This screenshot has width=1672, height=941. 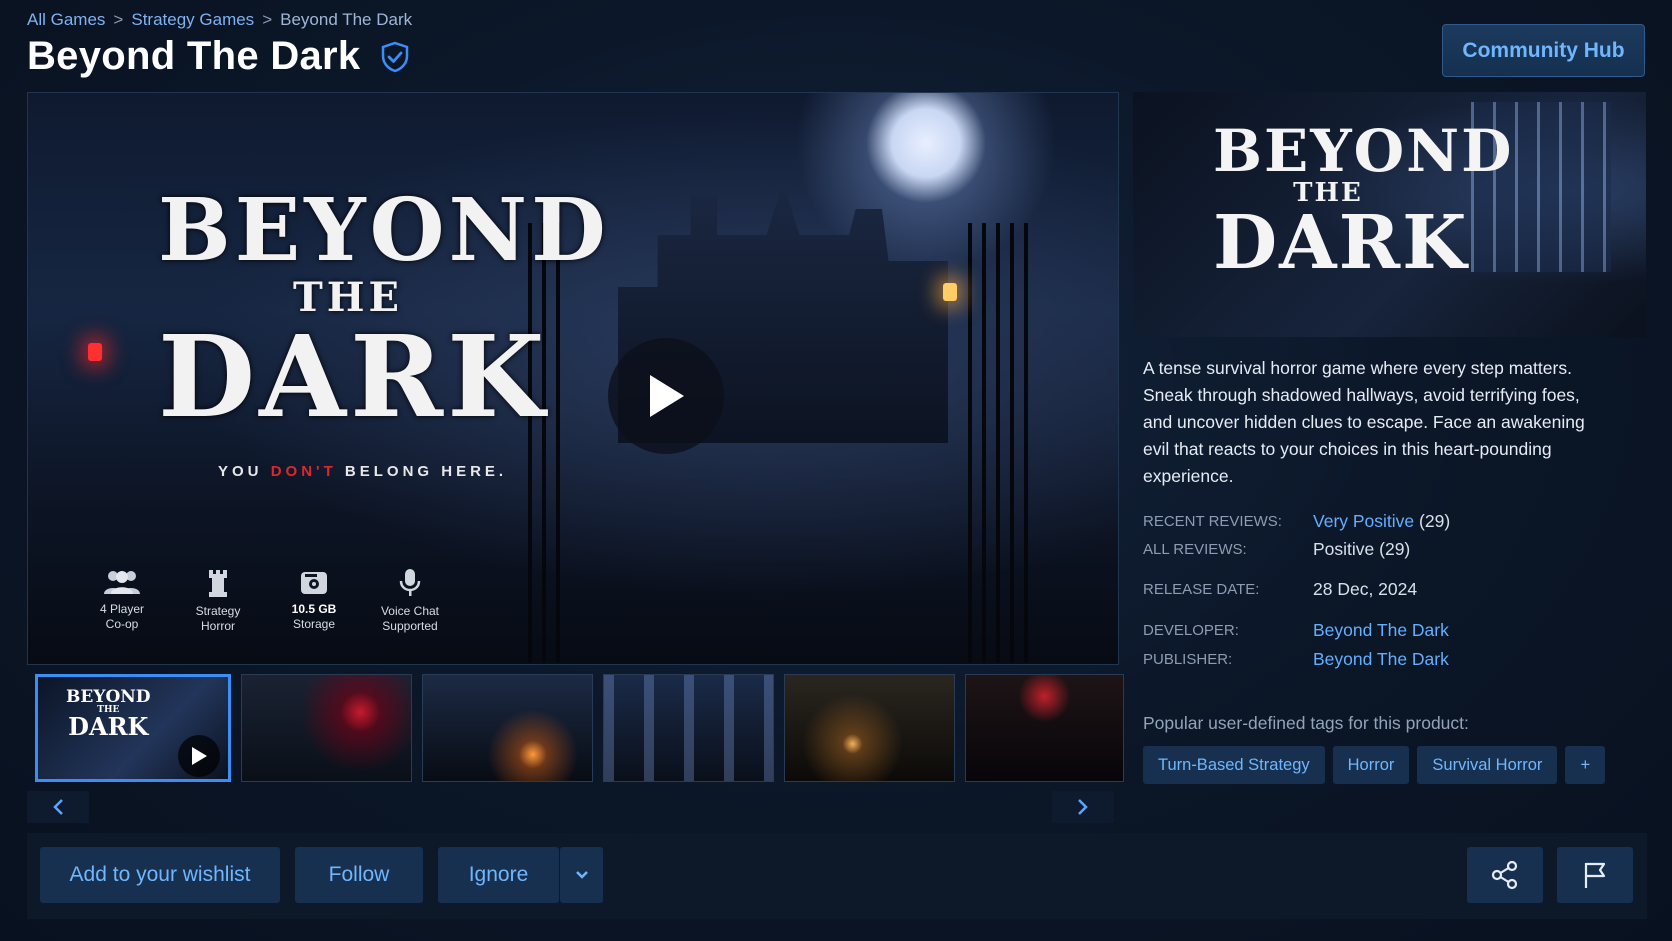 I want to click on all-reviews-value: Positive (29), so click(x=1362, y=549).